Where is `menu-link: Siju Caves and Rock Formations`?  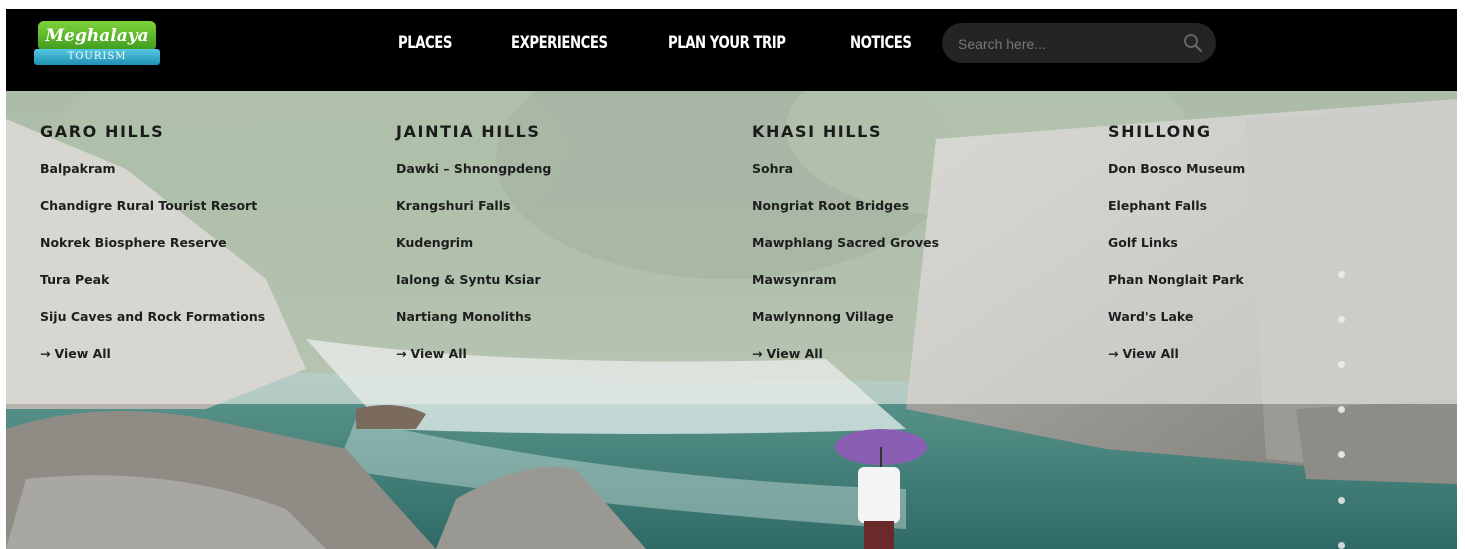
menu-link: Siju Caves and Rock Formations is located at coordinates (210, 326).